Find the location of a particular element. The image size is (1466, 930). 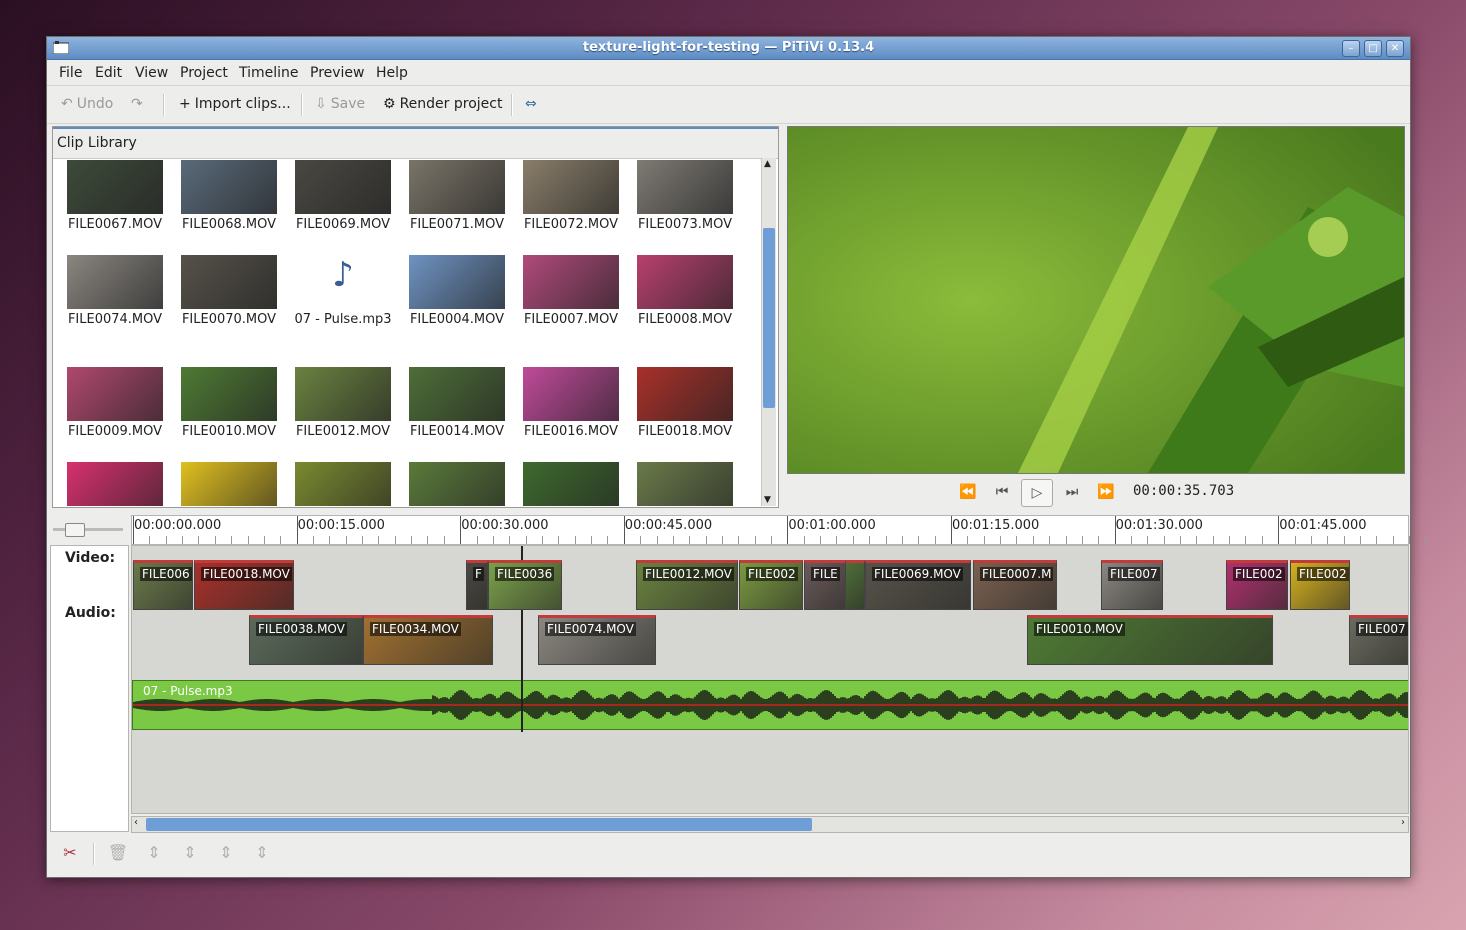

timeline-scrollbar: ‹ › is located at coordinates (770, 824).